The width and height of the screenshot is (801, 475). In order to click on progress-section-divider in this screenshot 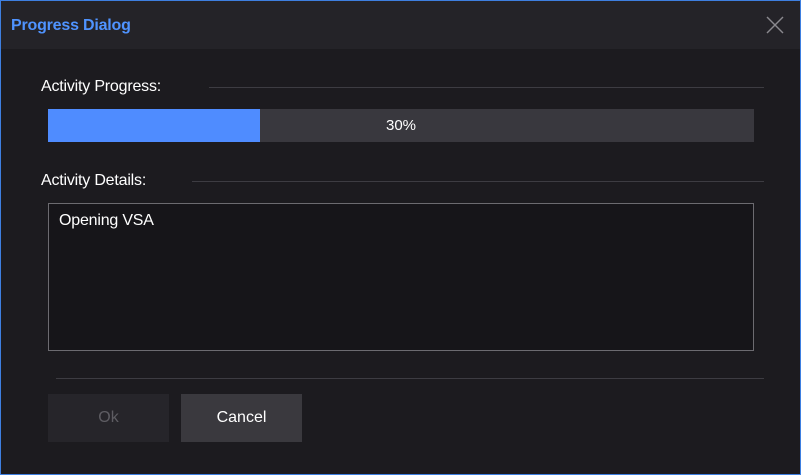, I will do `click(486, 87)`.